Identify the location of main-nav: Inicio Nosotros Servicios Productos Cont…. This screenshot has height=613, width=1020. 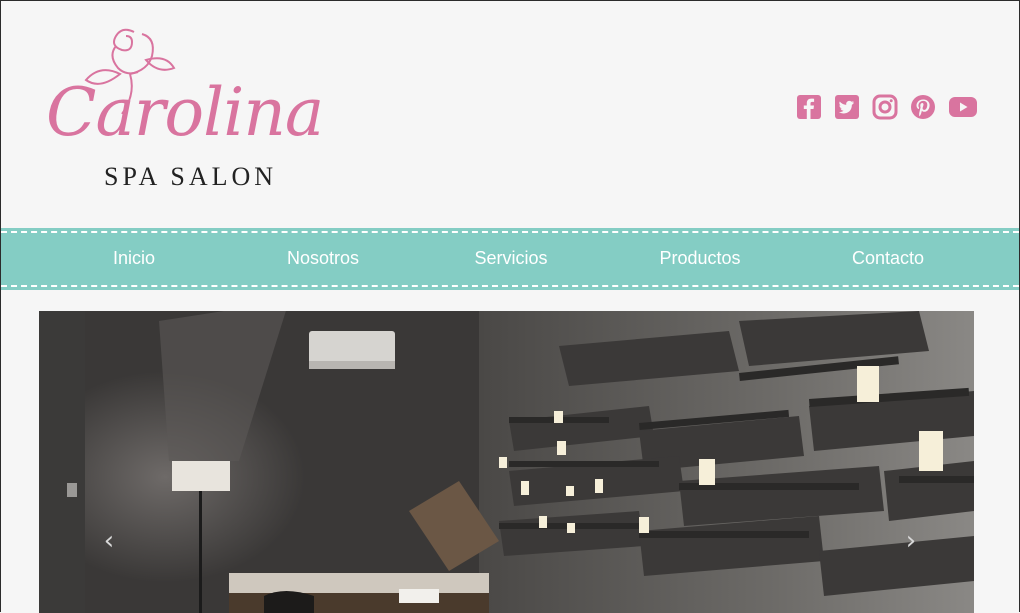
(510, 259).